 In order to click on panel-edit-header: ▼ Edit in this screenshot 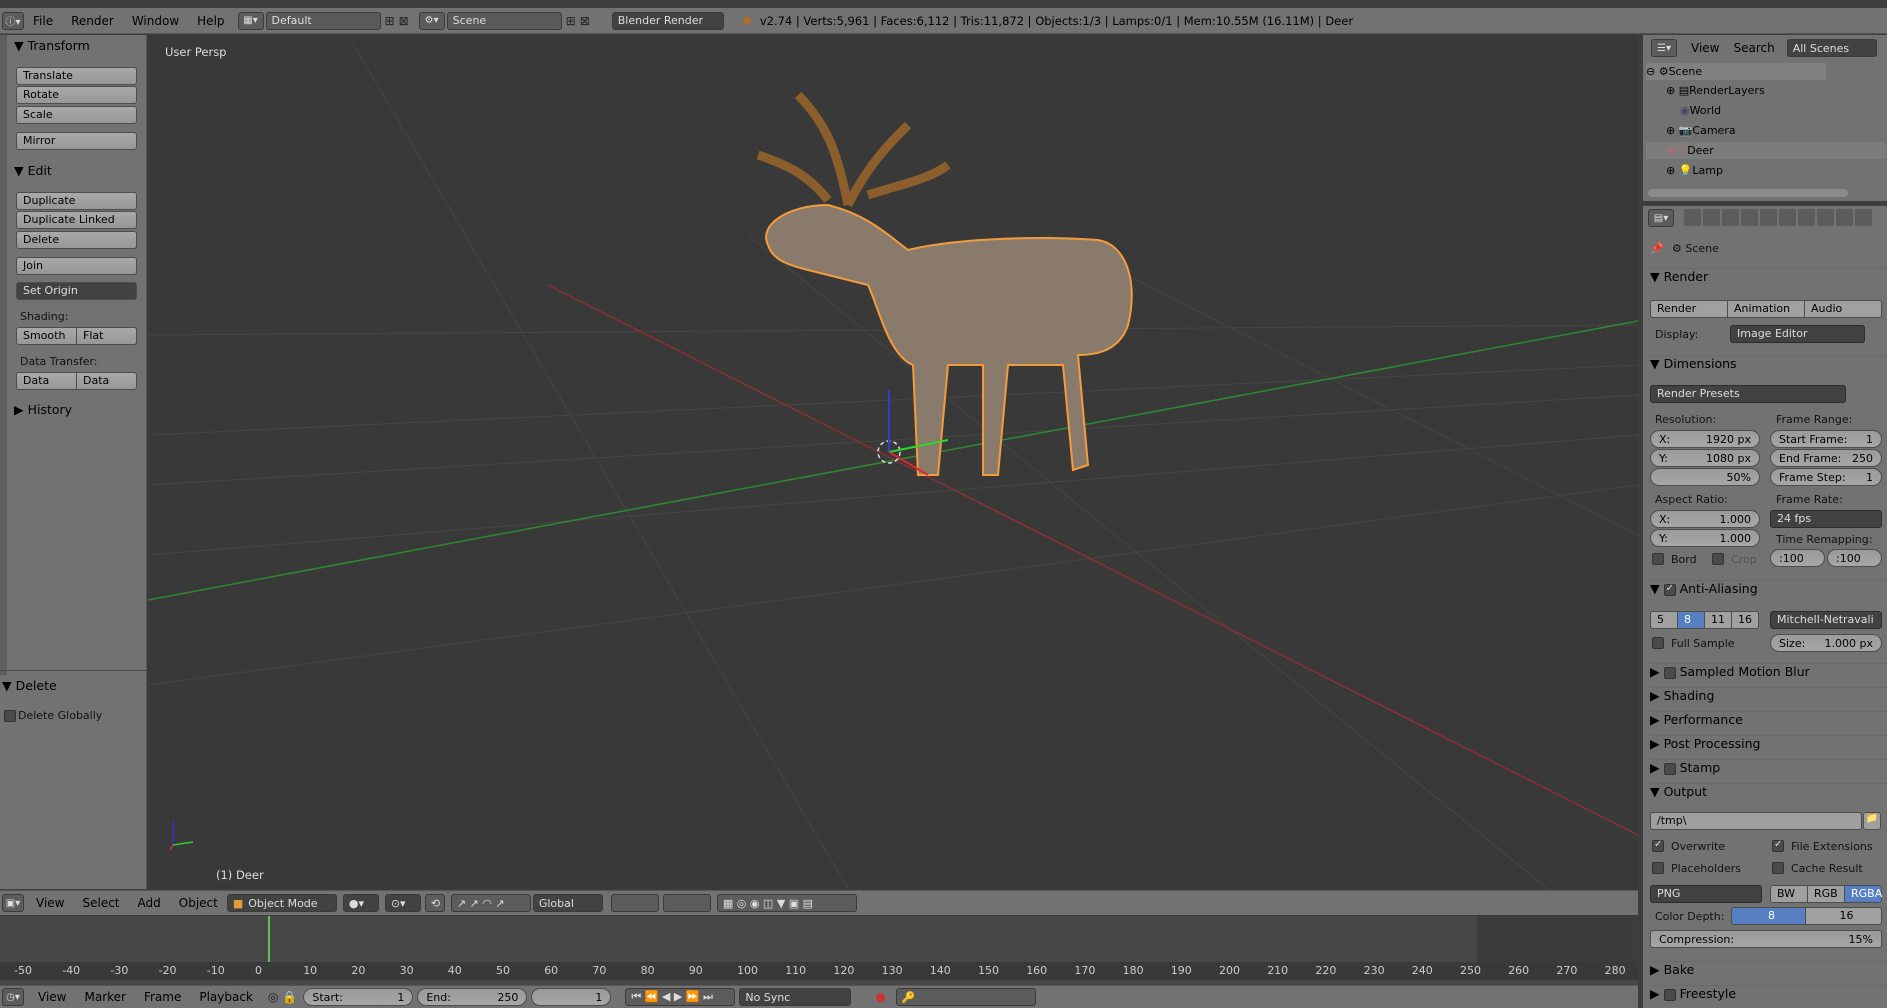, I will do `click(33, 170)`.